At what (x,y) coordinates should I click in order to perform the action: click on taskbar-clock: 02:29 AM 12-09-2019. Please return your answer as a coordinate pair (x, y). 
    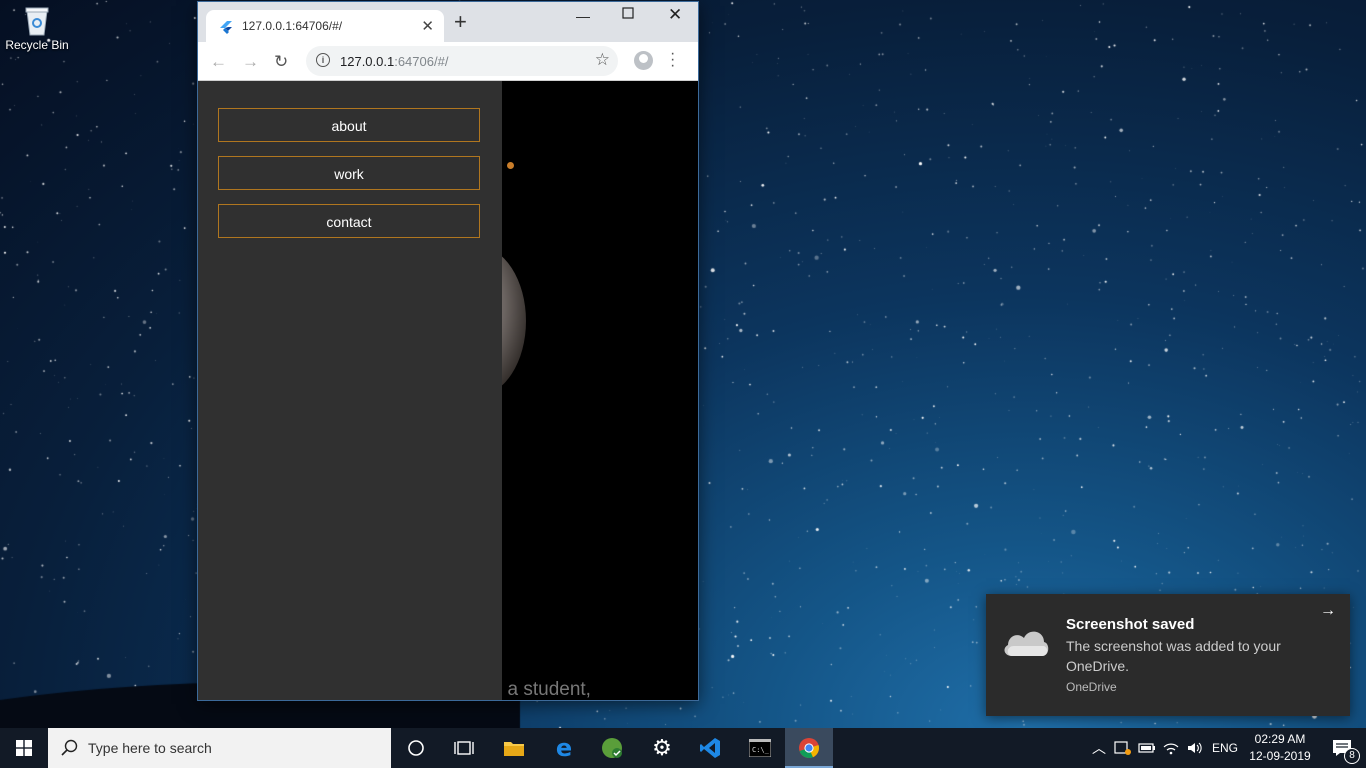
    Looking at the image, I should click on (1280, 748).